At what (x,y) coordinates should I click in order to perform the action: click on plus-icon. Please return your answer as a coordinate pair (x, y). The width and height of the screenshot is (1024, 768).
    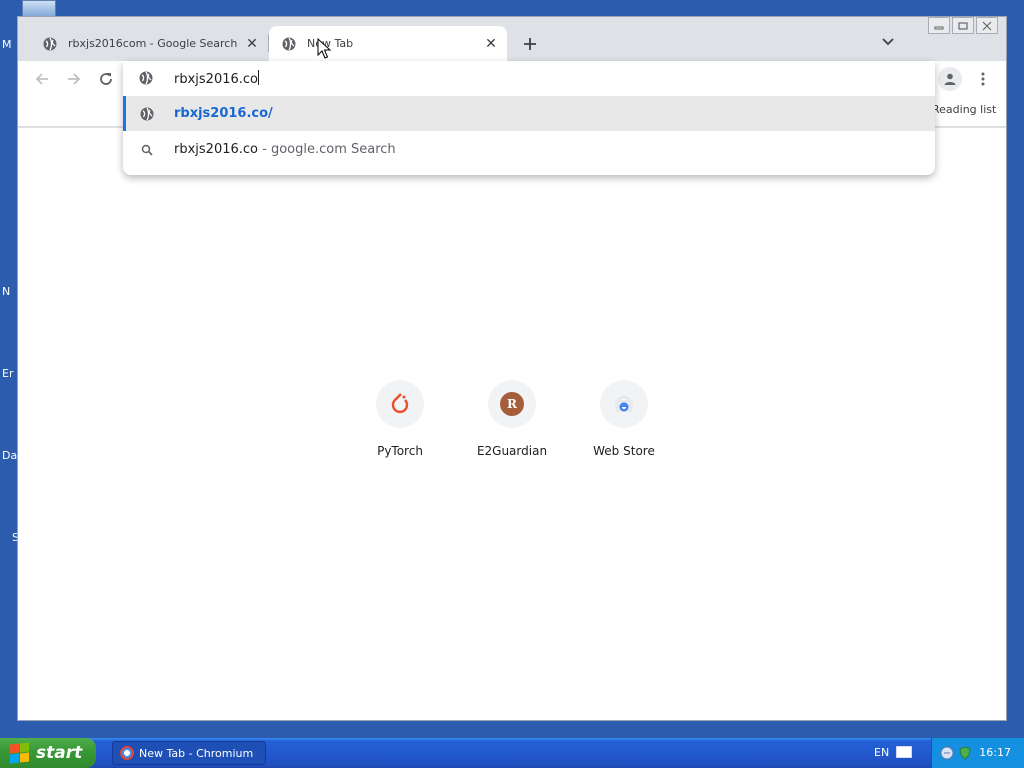
    Looking at the image, I should click on (530, 44).